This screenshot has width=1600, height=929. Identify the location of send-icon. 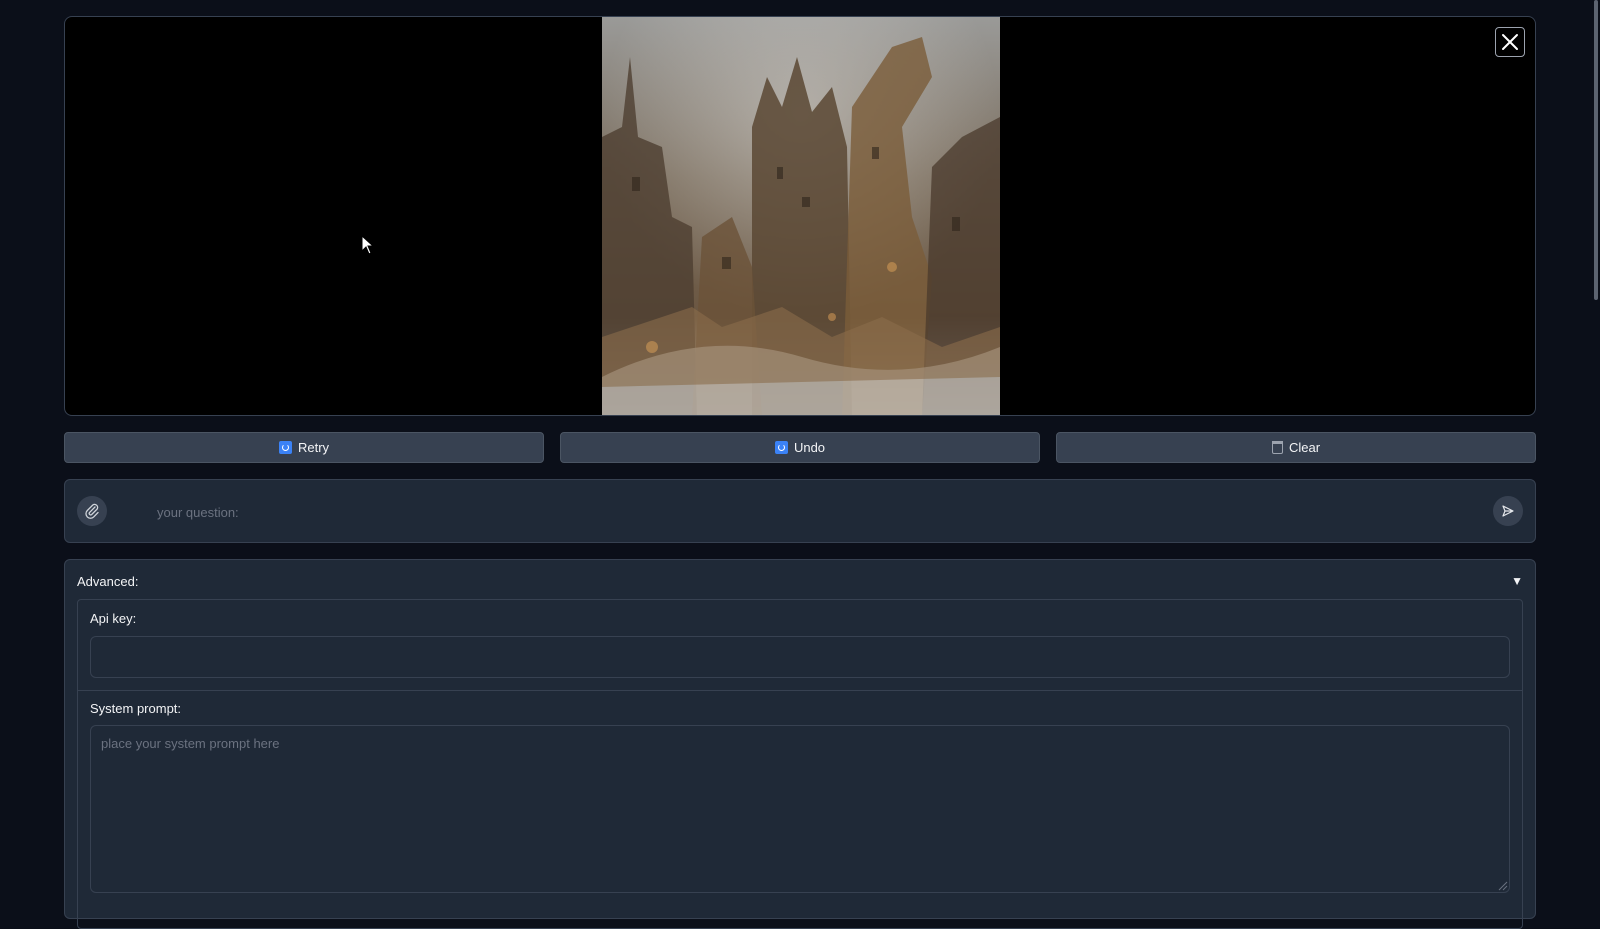
(1508, 511).